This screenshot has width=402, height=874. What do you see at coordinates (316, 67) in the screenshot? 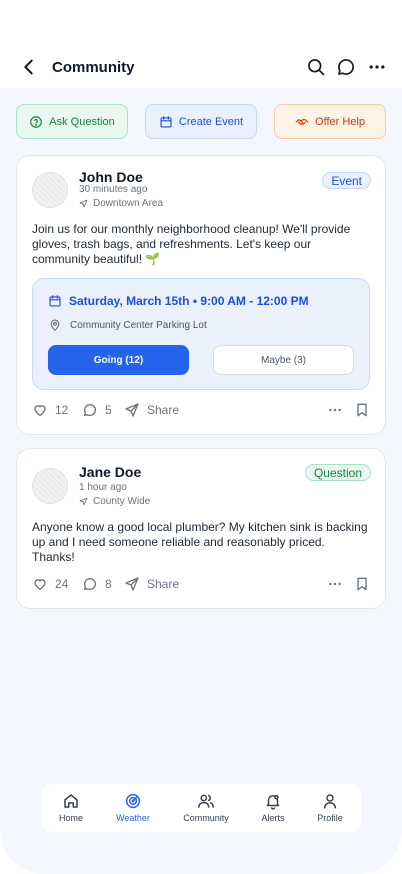
I see `search-icon` at bounding box center [316, 67].